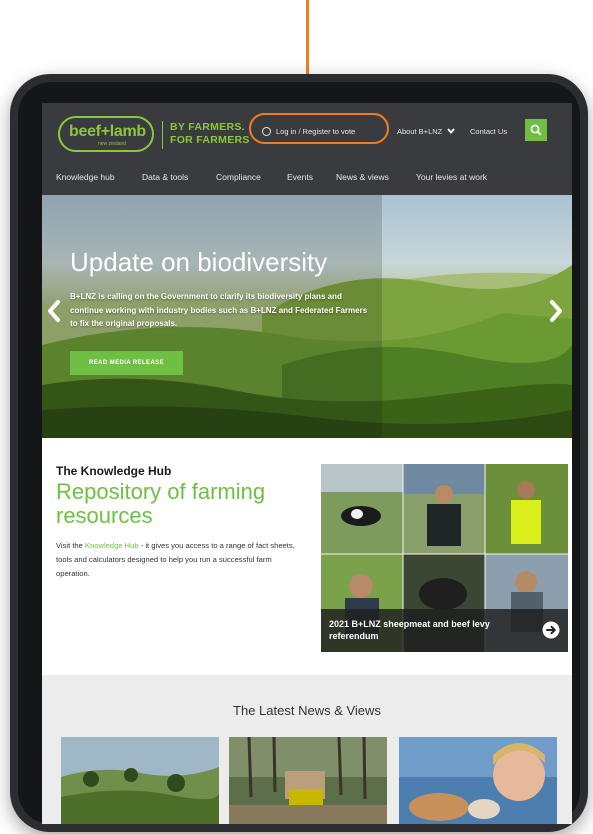 The width and height of the screenshot is (593, 834). I want to click on nav-item-news-views: News & views, so click(362, 177).